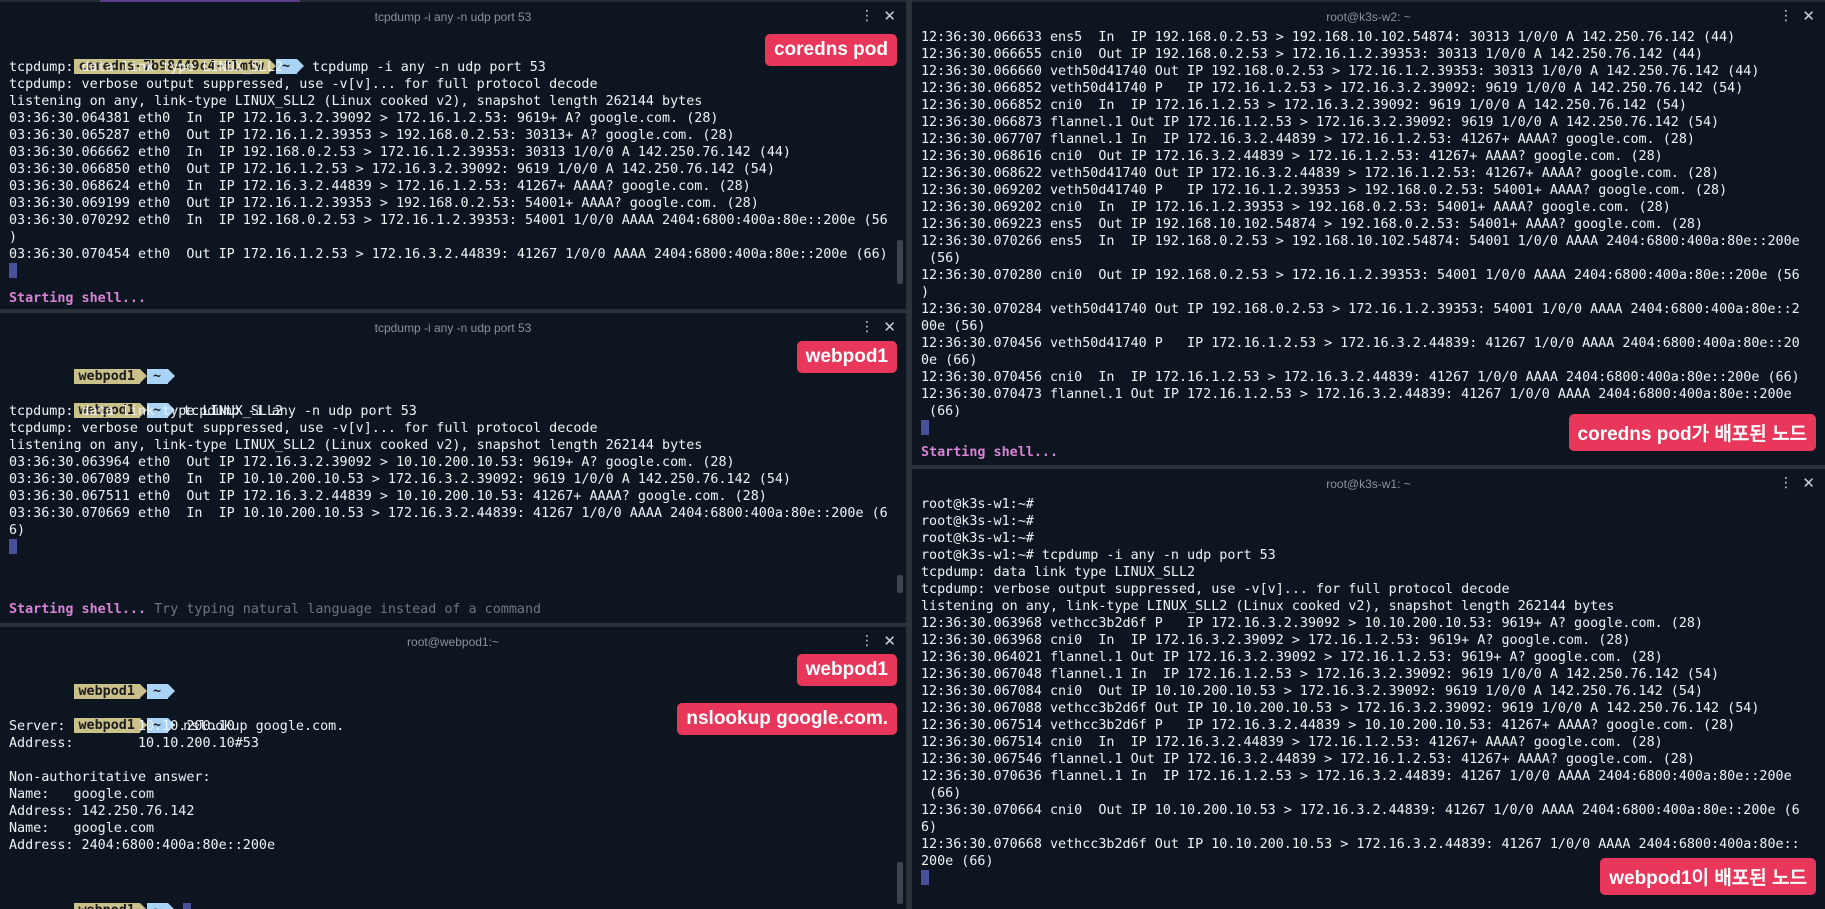 This screenshot has width=1825, height=909. I want to click on prompt-directory: ~, so click(157, 691).